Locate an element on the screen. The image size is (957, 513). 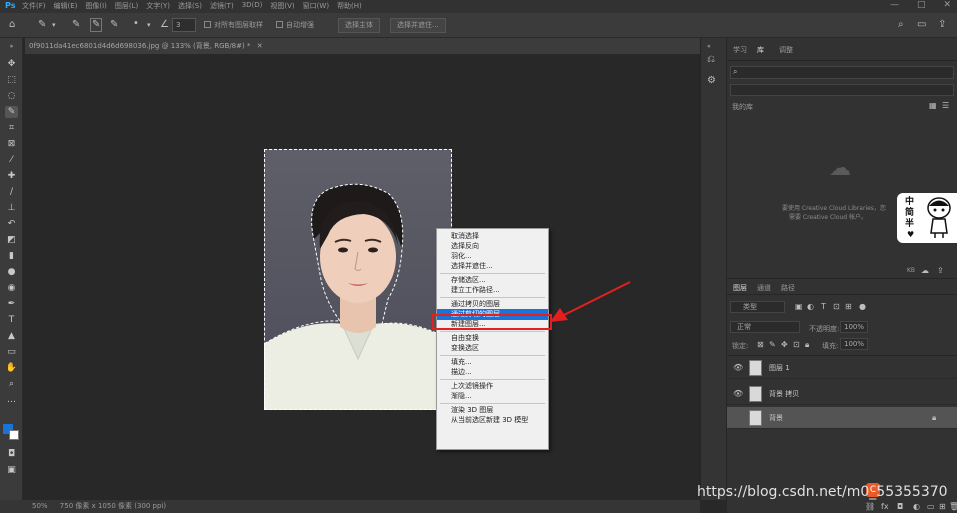
smart-object-filter-icon: ⊞ is located at coordinates (848, 307).